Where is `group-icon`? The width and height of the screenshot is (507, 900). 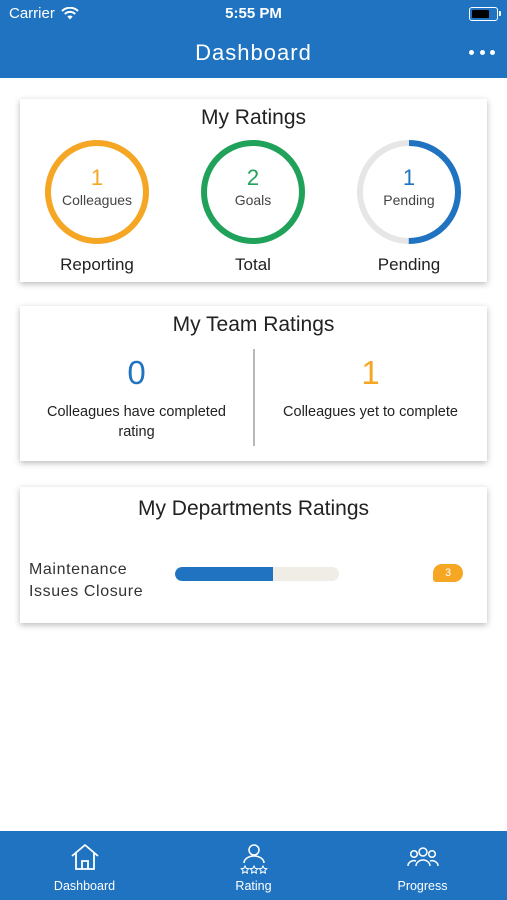
group-icon is located at coordinates (422, 857).